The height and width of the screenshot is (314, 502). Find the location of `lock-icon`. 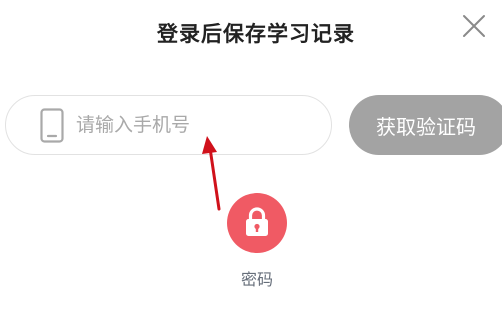

lock-icon is located at coordinates (257, 221).